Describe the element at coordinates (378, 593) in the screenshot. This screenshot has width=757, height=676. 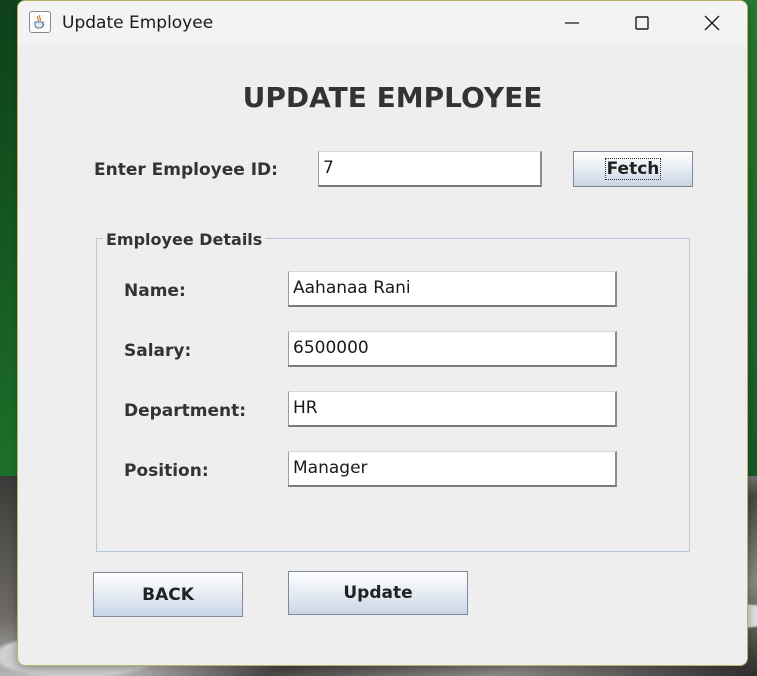
I see `update-button: Update` at that location.